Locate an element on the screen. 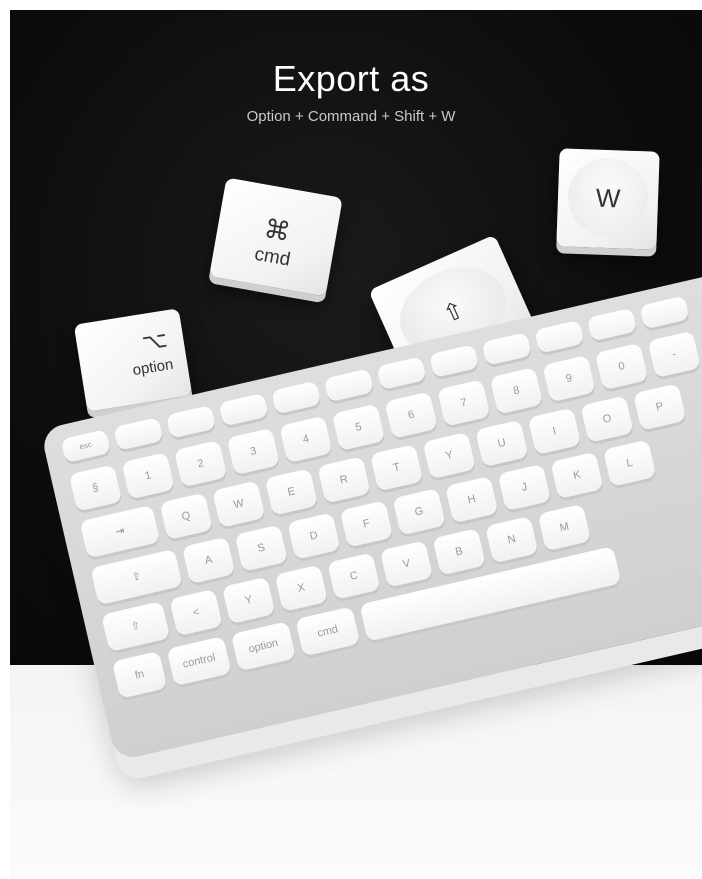  option-keycap: ⌥ option is located at coordinates (133, 360).